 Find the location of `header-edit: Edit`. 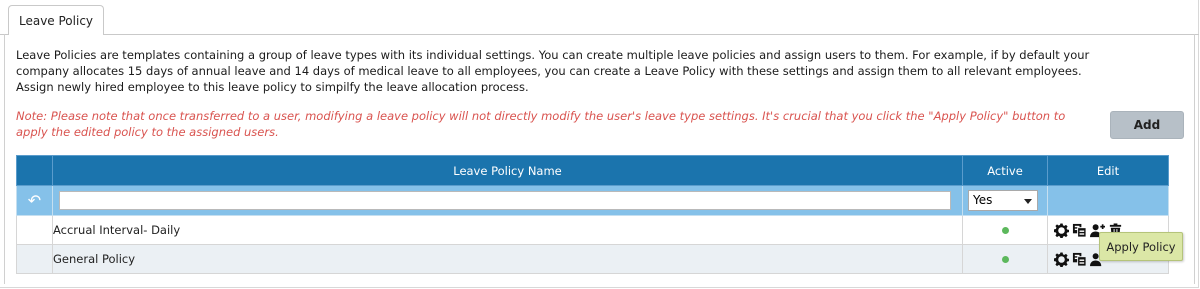

header-edit: Edit is located at coordinates (1108, 170).